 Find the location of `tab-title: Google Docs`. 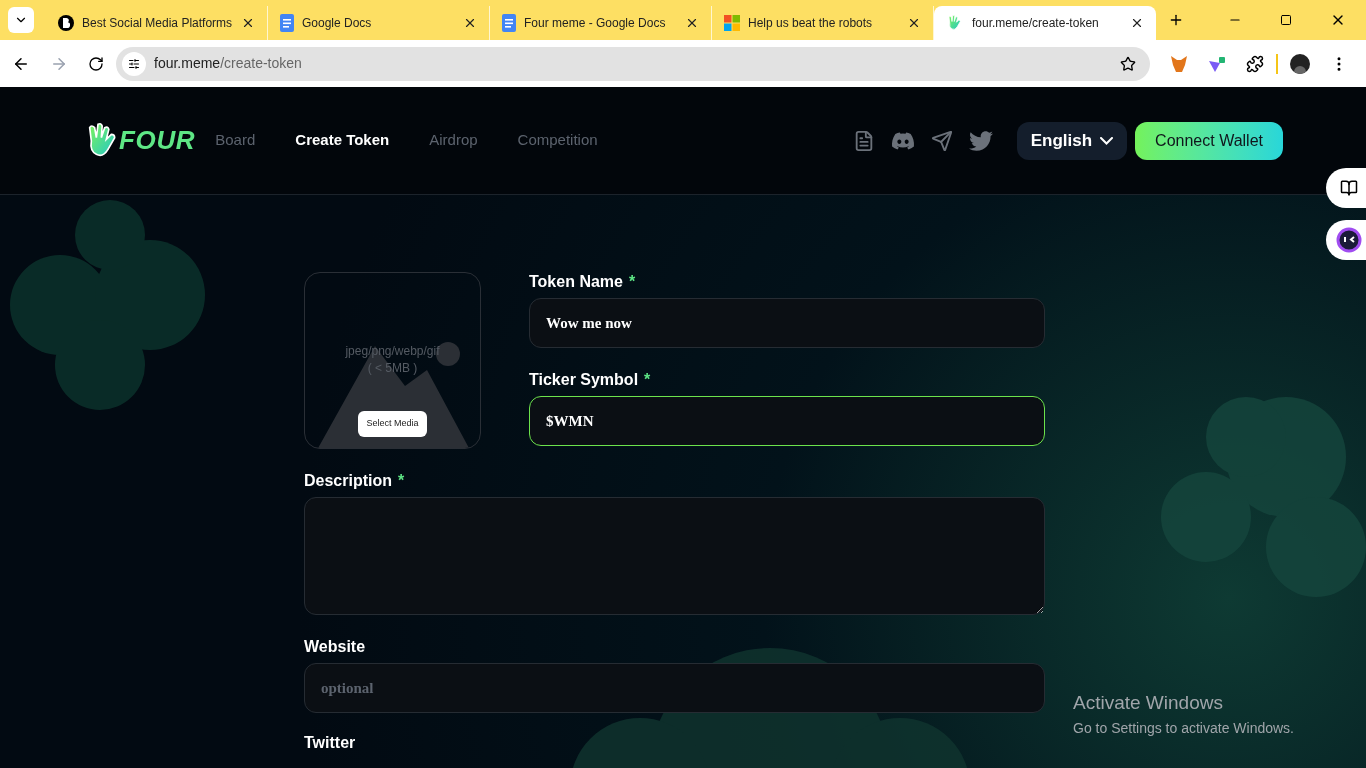

tab-title: Google Docs is located at coordinates (337, 23).